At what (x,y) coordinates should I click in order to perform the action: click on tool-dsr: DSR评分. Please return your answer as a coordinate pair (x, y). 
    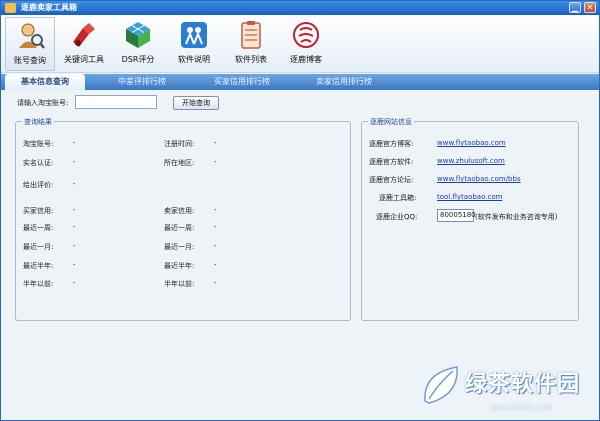
    Looking at the image, I should click on (138, 44).